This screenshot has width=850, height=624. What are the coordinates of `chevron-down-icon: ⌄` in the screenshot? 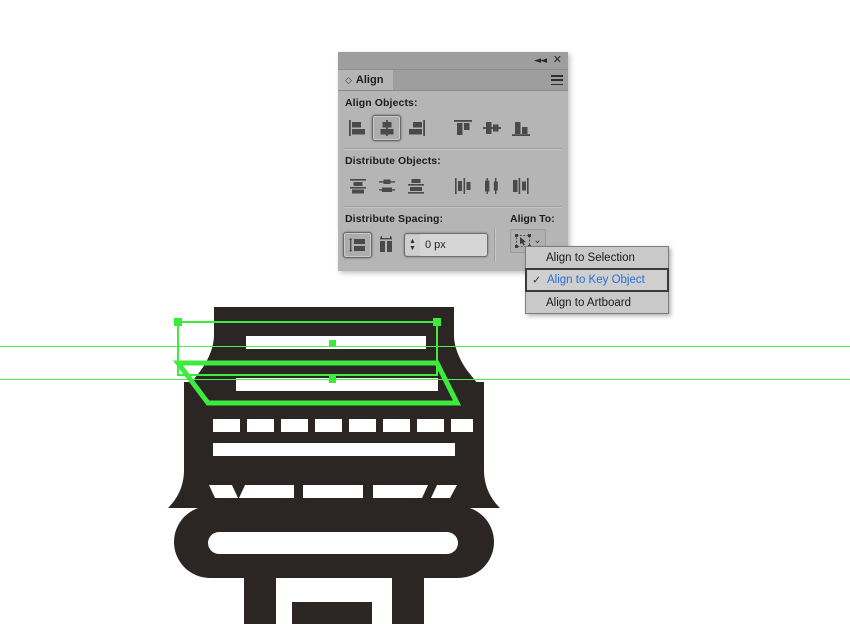 It's located at (537, 241).